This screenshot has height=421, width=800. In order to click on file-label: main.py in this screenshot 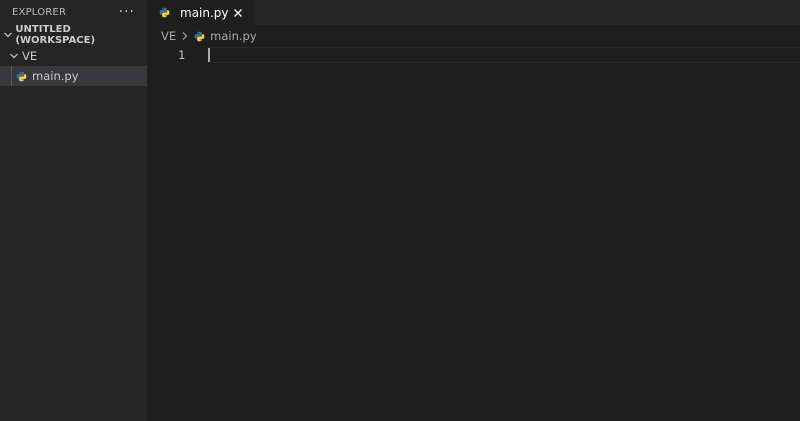, I will do `click(55, 76)`.